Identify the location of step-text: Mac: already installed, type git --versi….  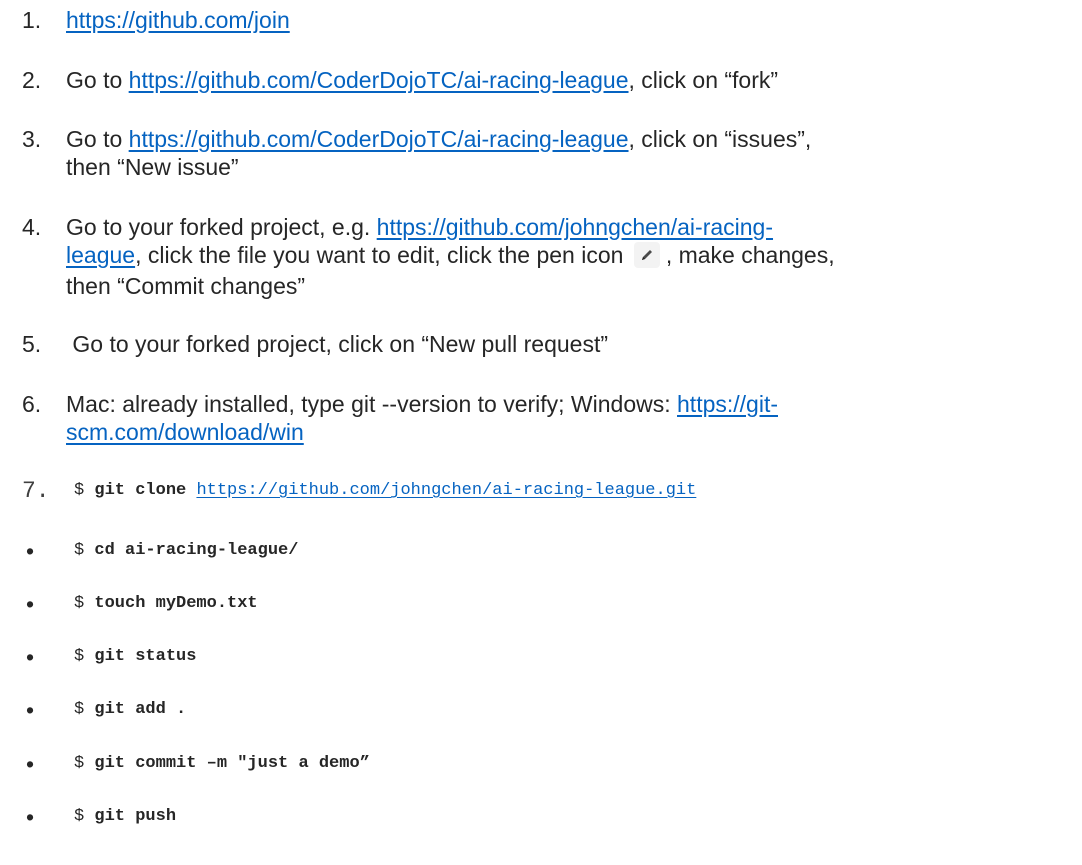
(372, 404).